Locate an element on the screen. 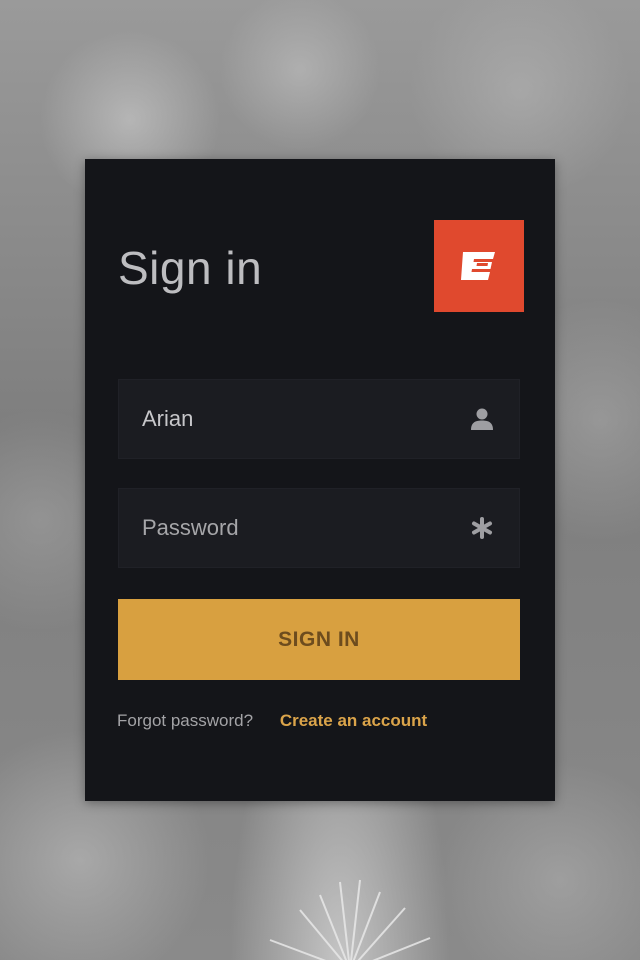  page-title: Sign in is located at coordinates (190, 268).